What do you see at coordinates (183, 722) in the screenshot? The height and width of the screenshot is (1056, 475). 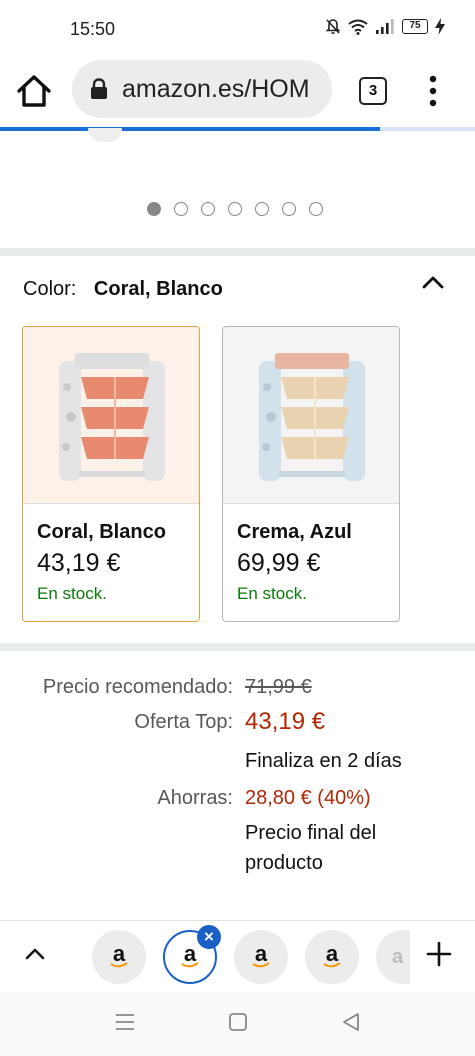 I see `deal-label: Oferta Top:` at bounding box center [183, 722].